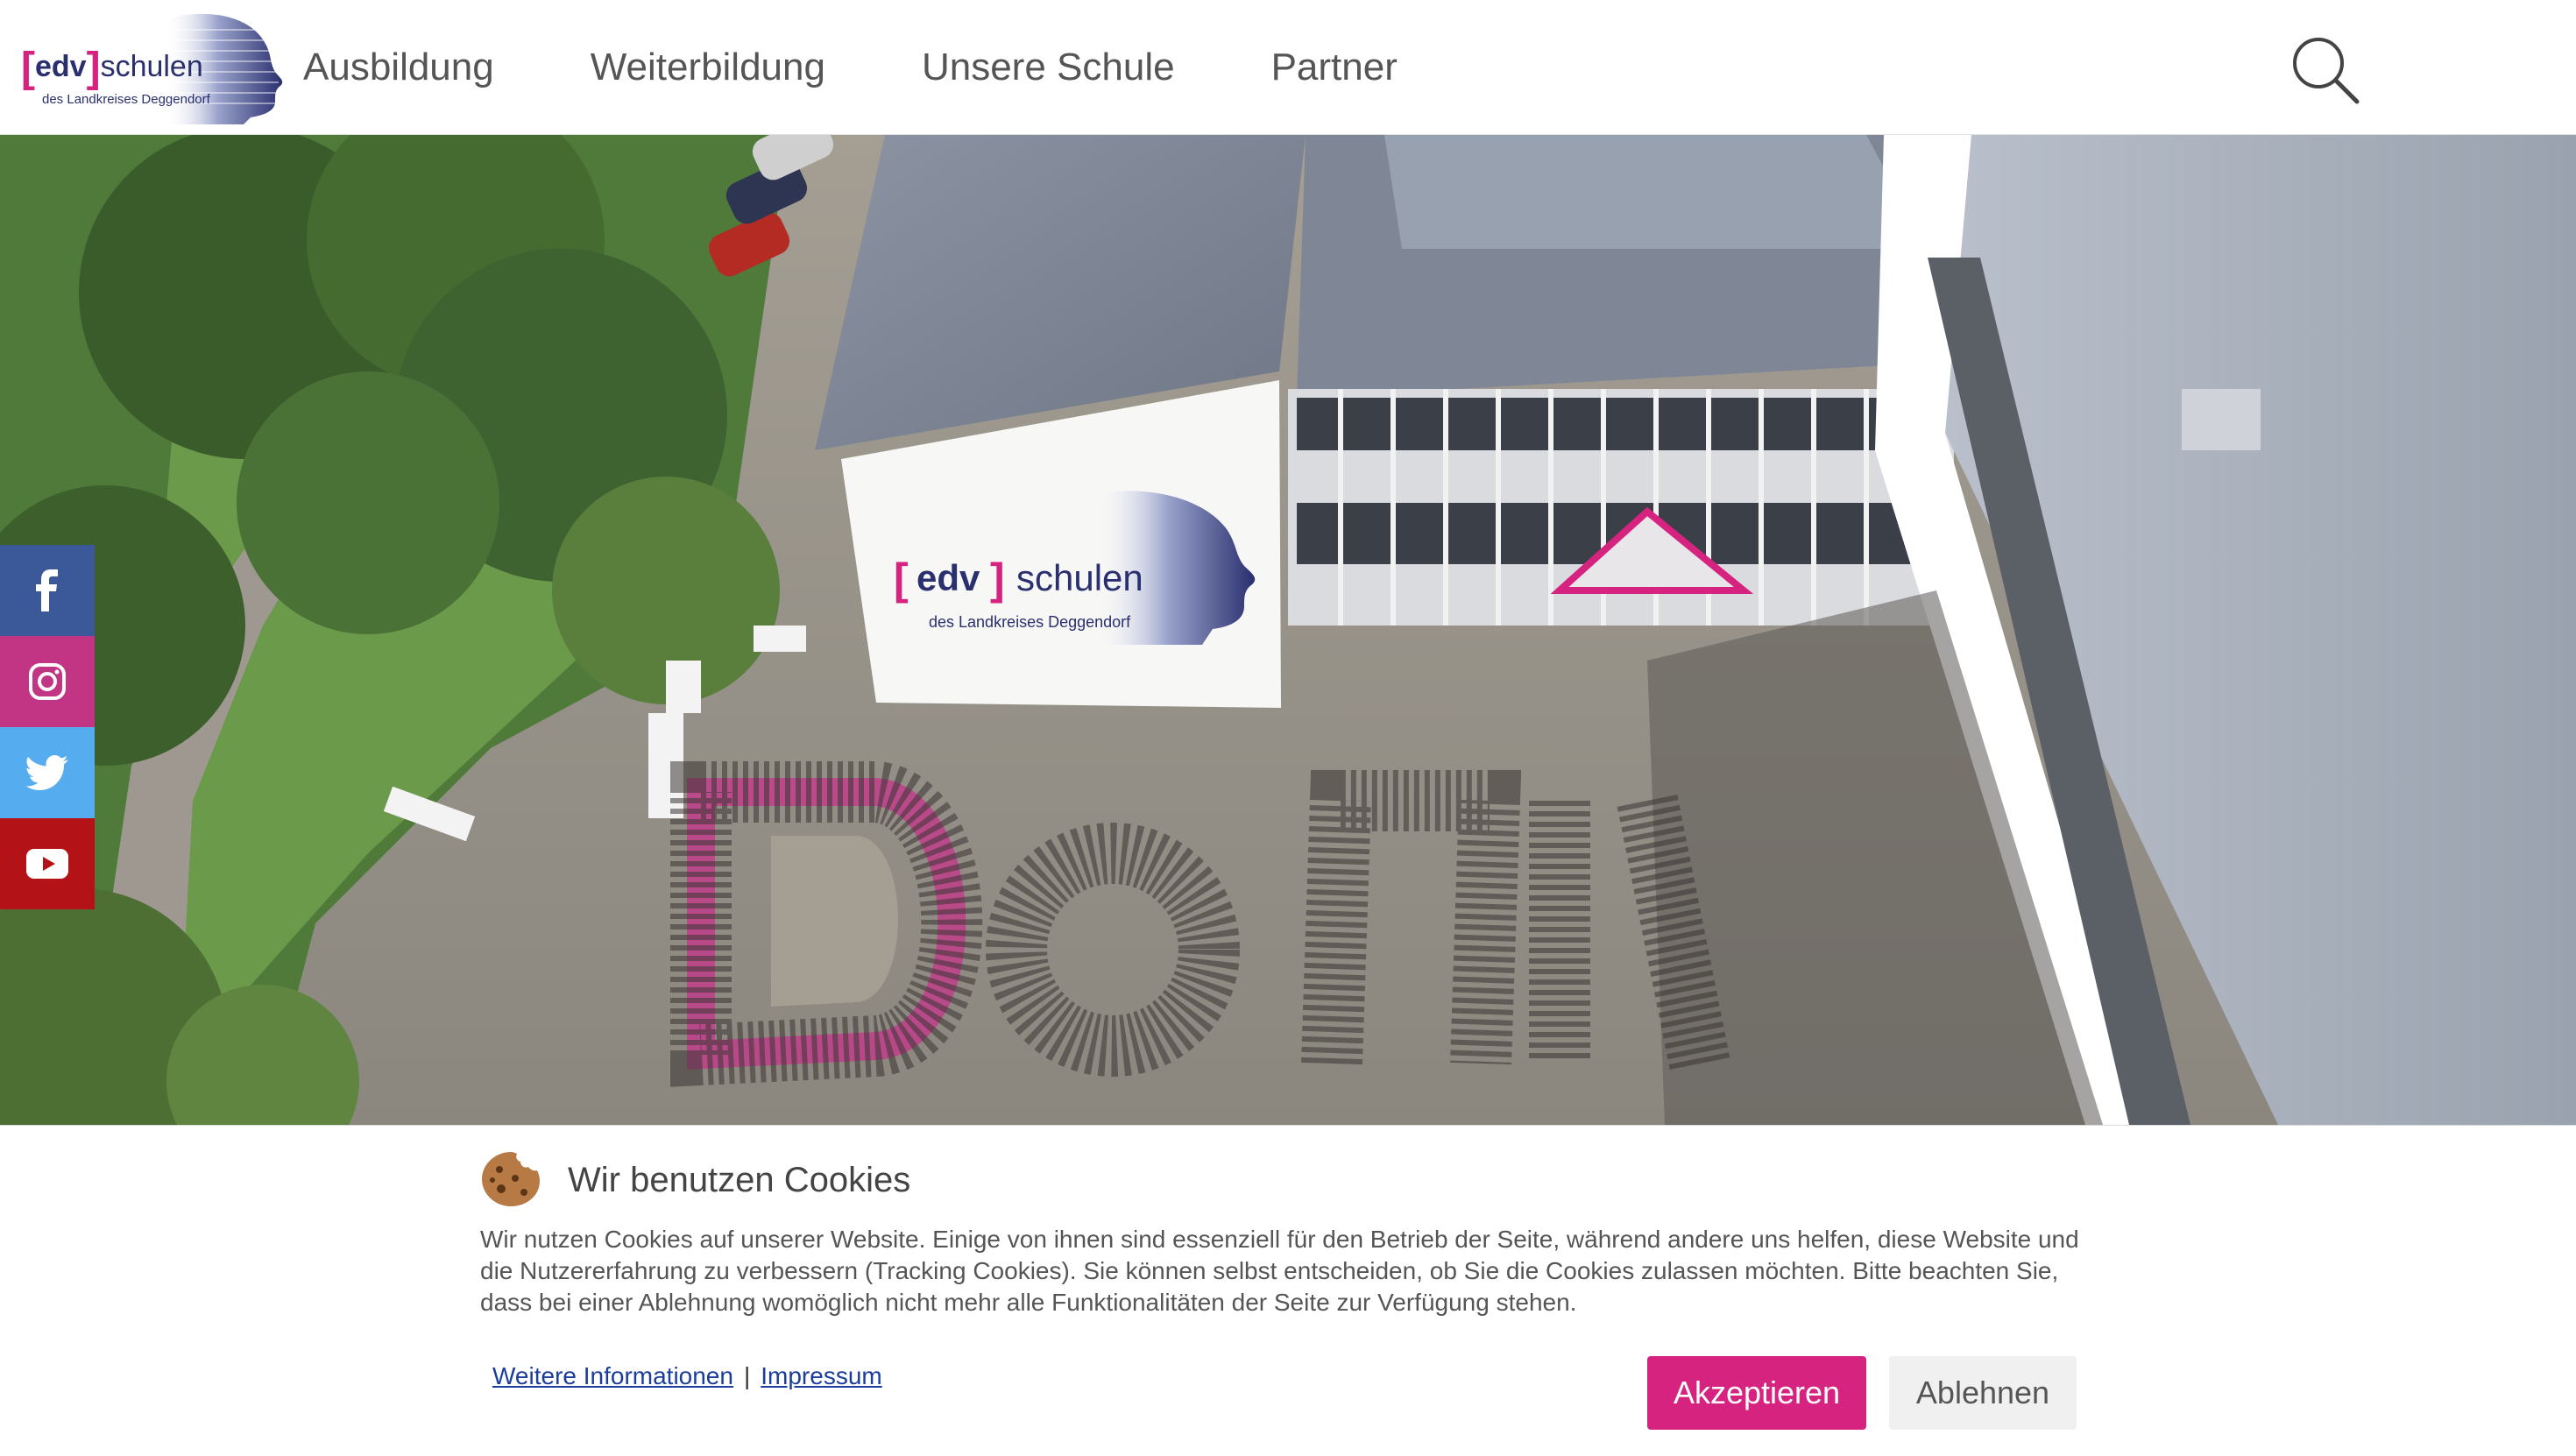  I want to click on youtube-button, so click(47, 863).